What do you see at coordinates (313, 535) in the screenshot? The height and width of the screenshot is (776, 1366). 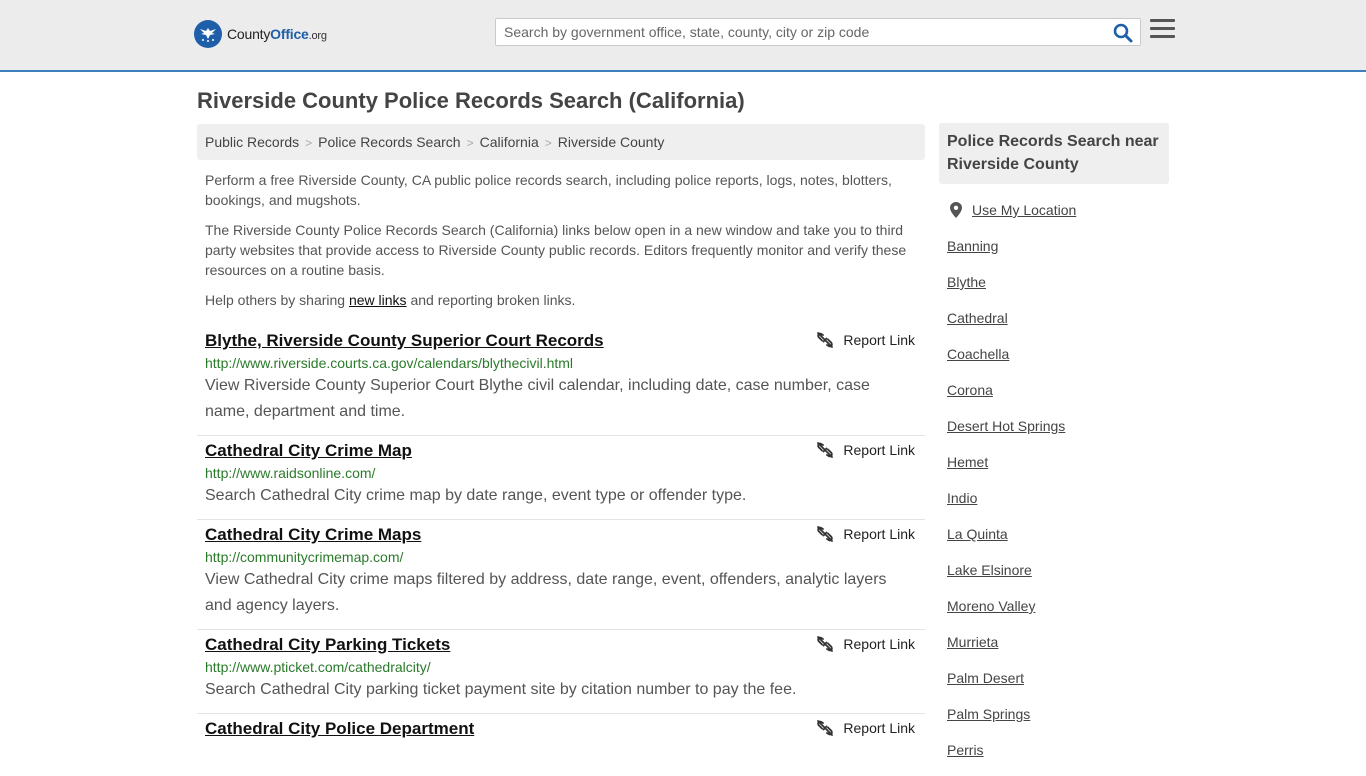 I see `result-title-link: Cathedral City Crime Maps` at bounding box center [313, 535].